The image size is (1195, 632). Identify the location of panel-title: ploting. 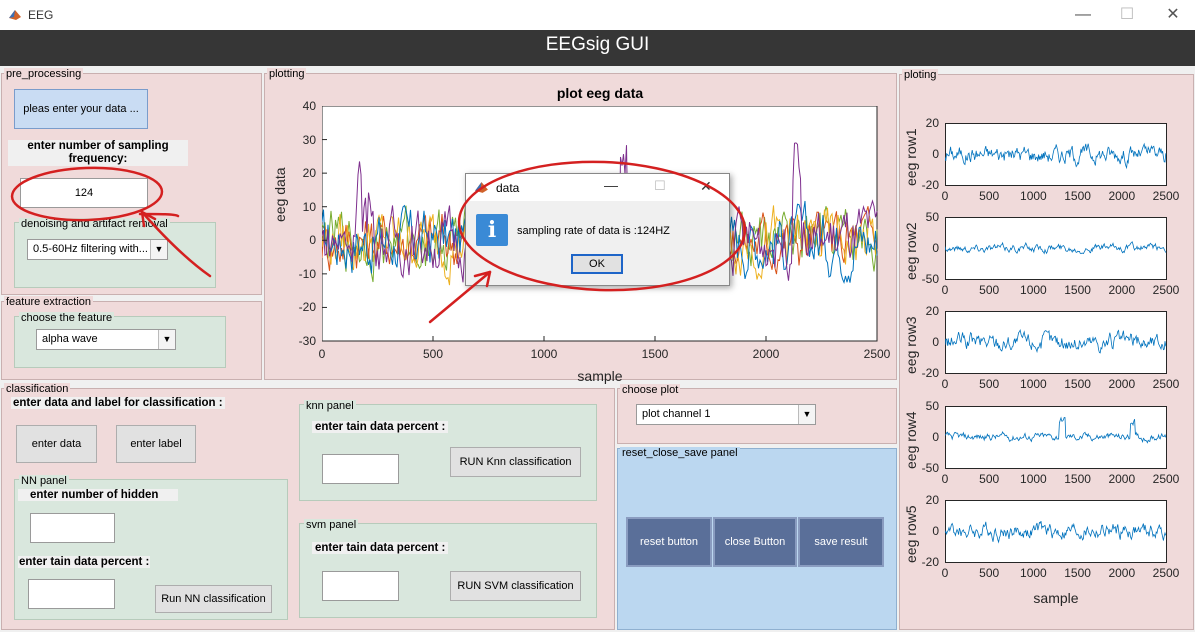
(920, 75).